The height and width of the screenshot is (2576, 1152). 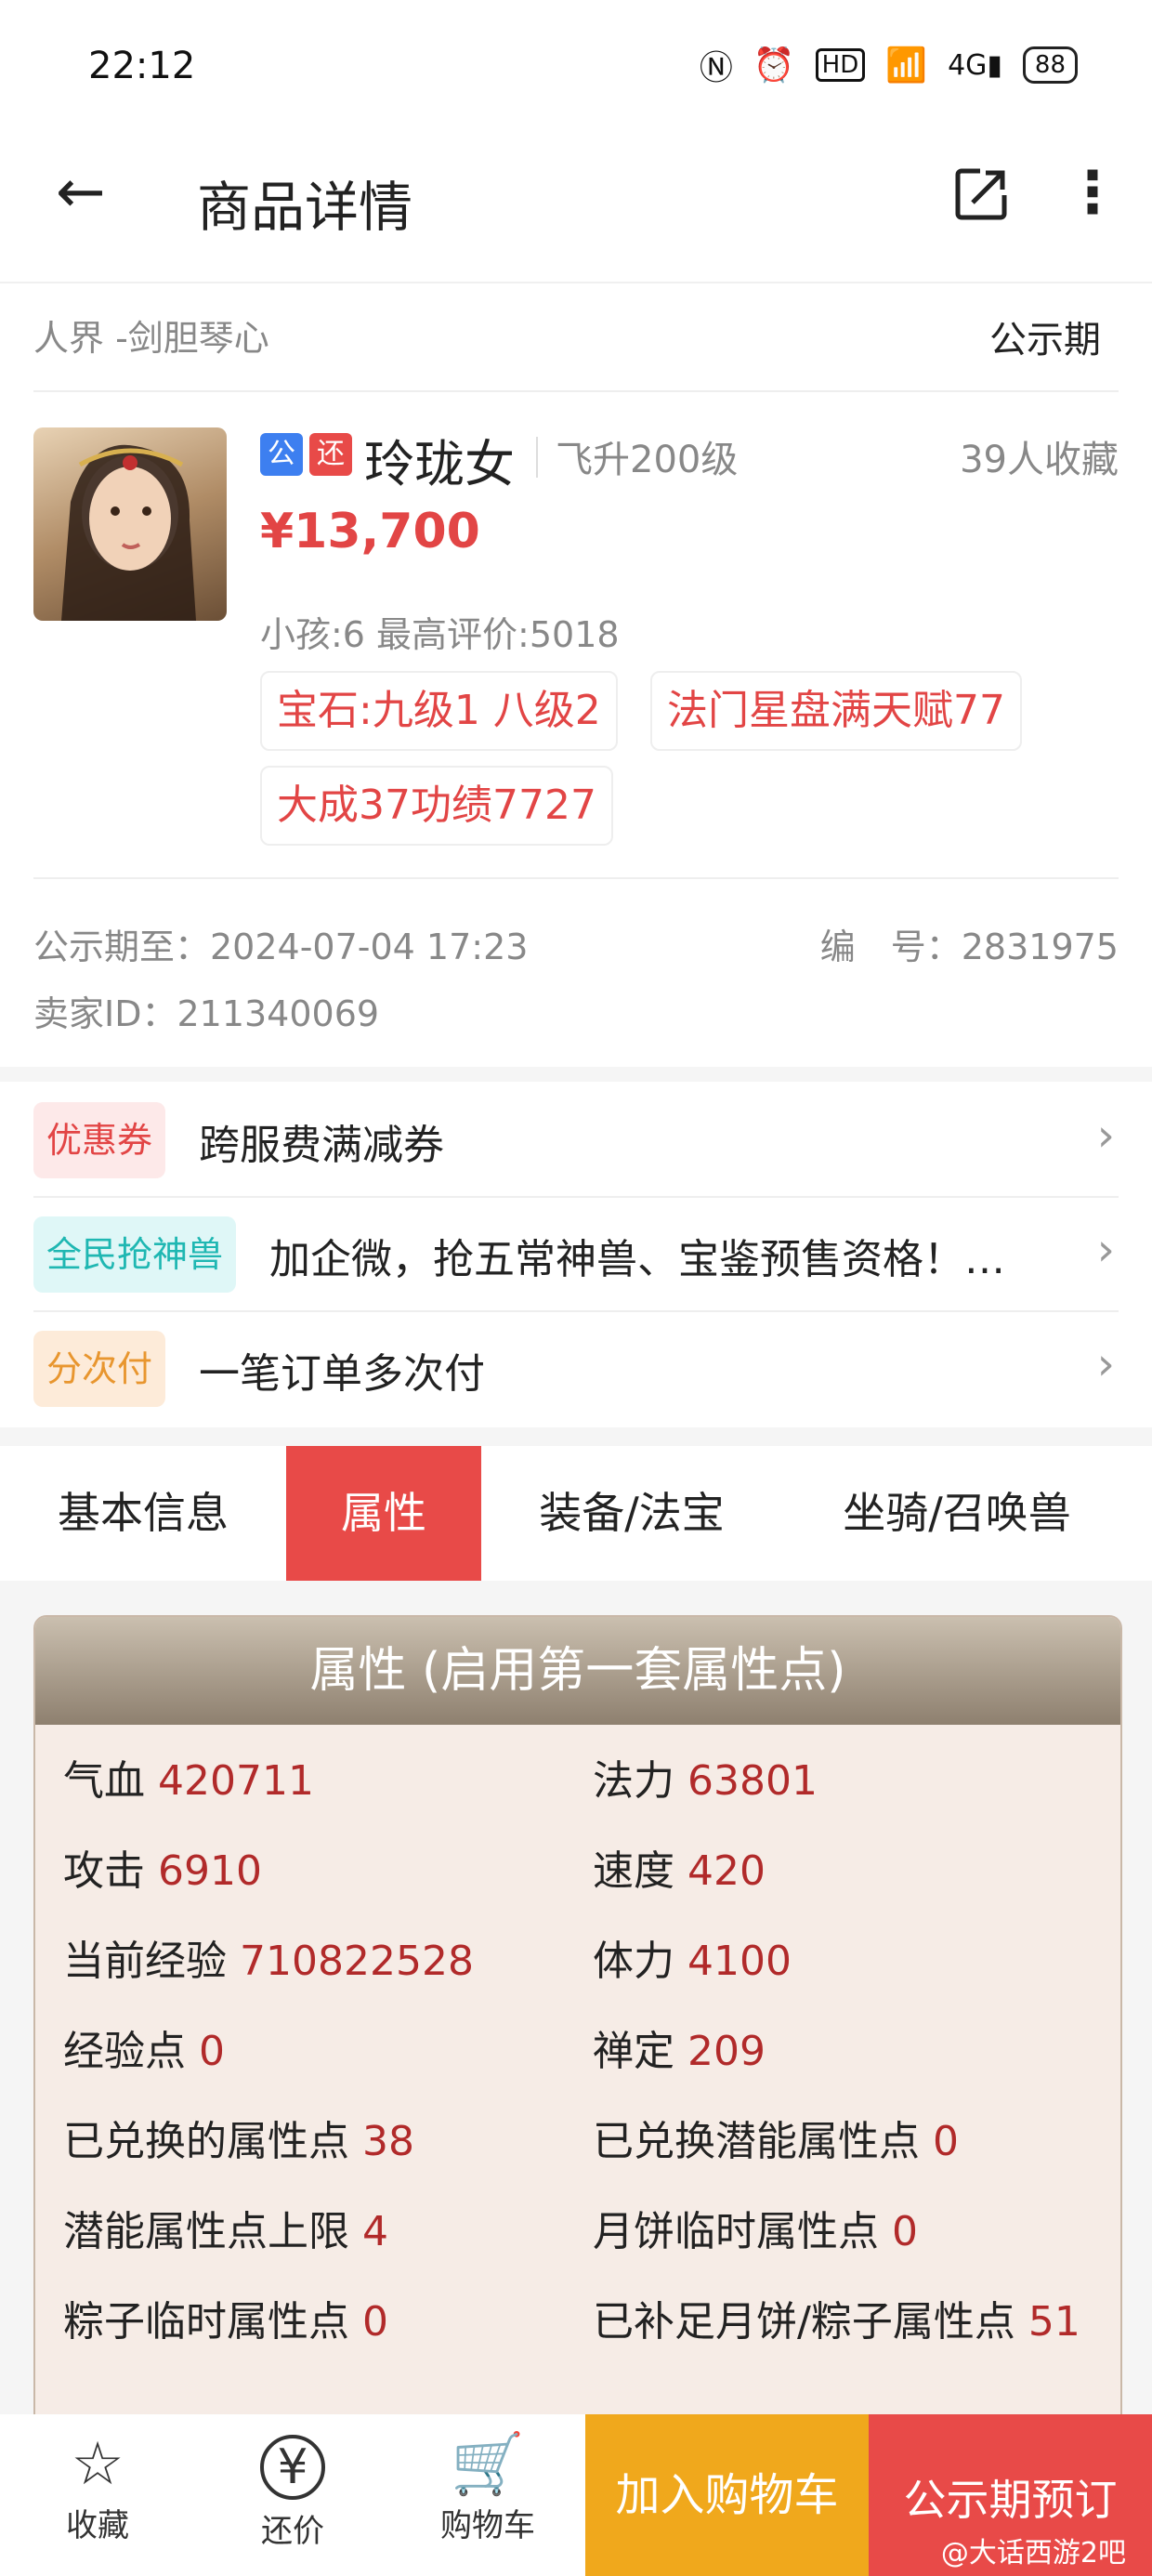 What do you see at coordinates (716, 68) in the screenshot?
I see `nfc-icon: Ⓝ` at bounding box center [716, 68].